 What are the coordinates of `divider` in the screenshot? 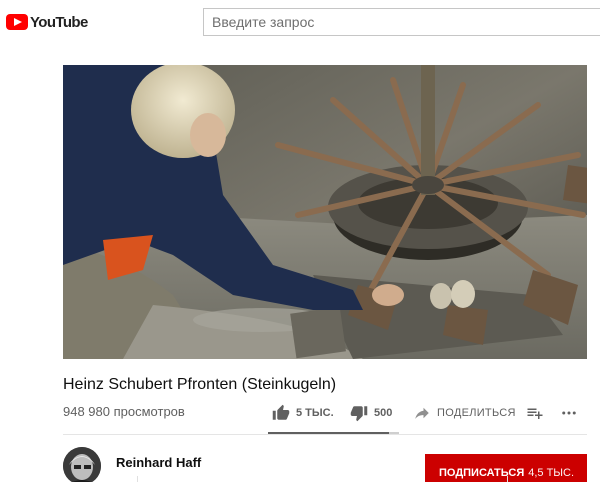 It's located at (325, 434).